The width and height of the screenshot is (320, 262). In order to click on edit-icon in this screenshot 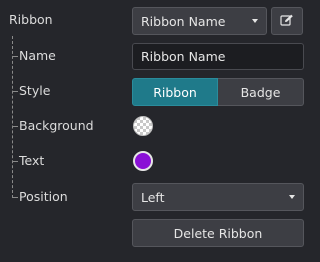, I will do `click(287, 21)`.